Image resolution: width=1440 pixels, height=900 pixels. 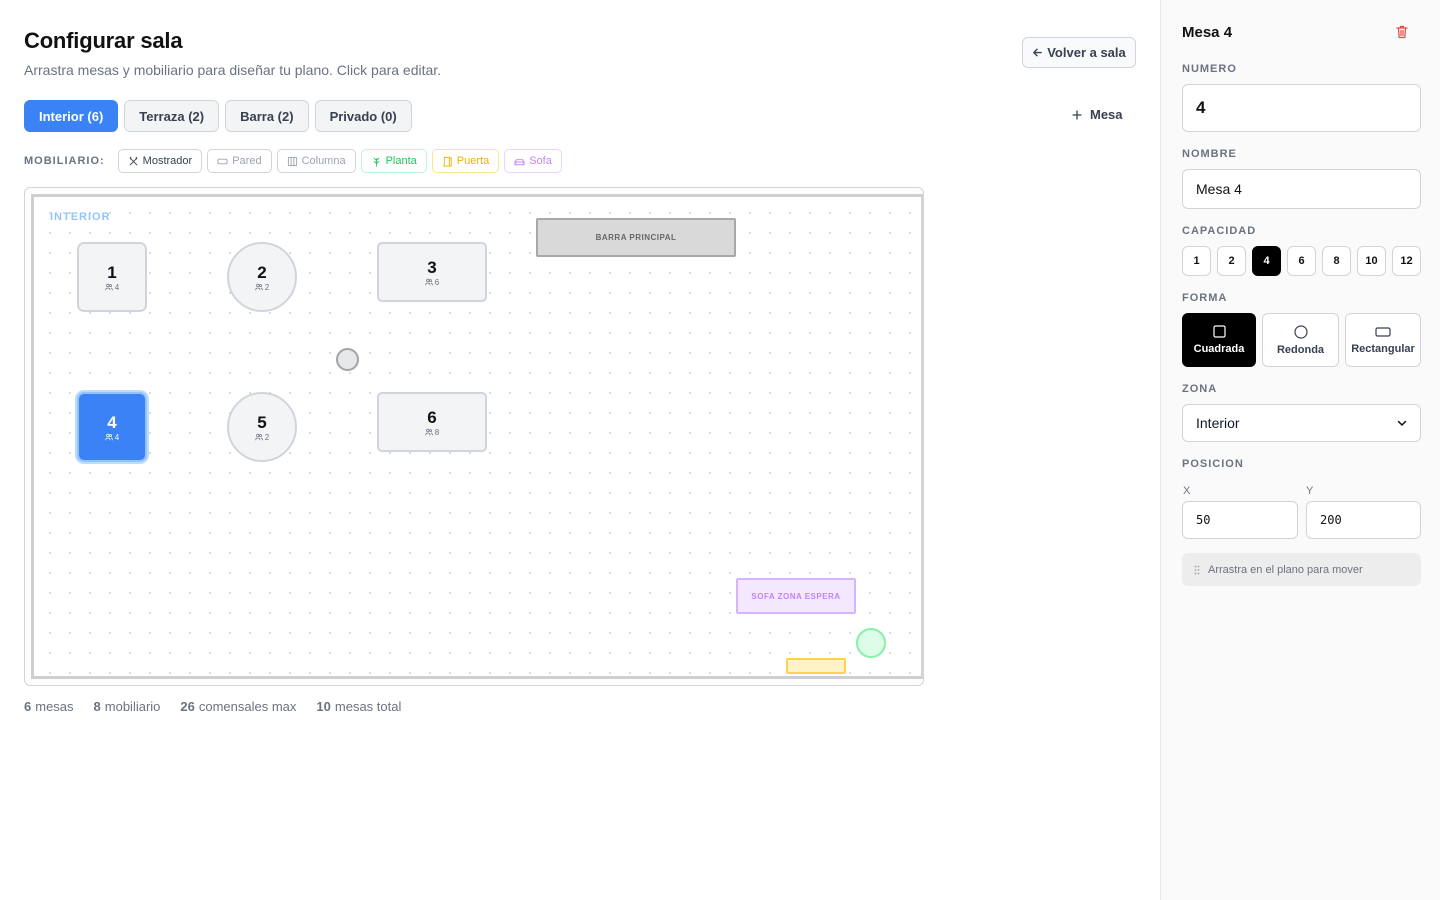 I want to click on plant-furniture, so click(x=871, y=643).